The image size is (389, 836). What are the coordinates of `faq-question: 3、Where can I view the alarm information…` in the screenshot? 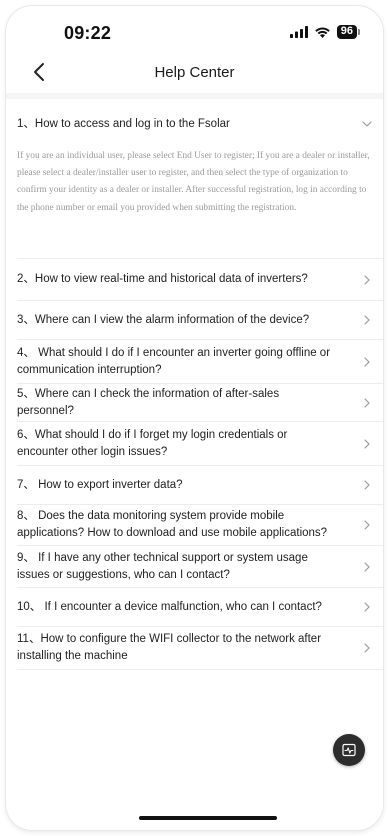 It's located at (163, 319).